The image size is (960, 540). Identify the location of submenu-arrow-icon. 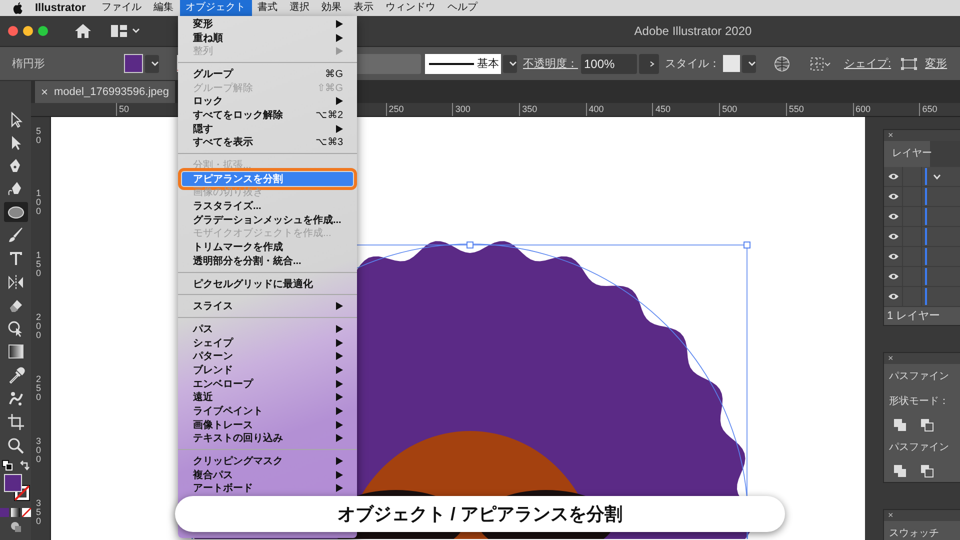
(339, 101).